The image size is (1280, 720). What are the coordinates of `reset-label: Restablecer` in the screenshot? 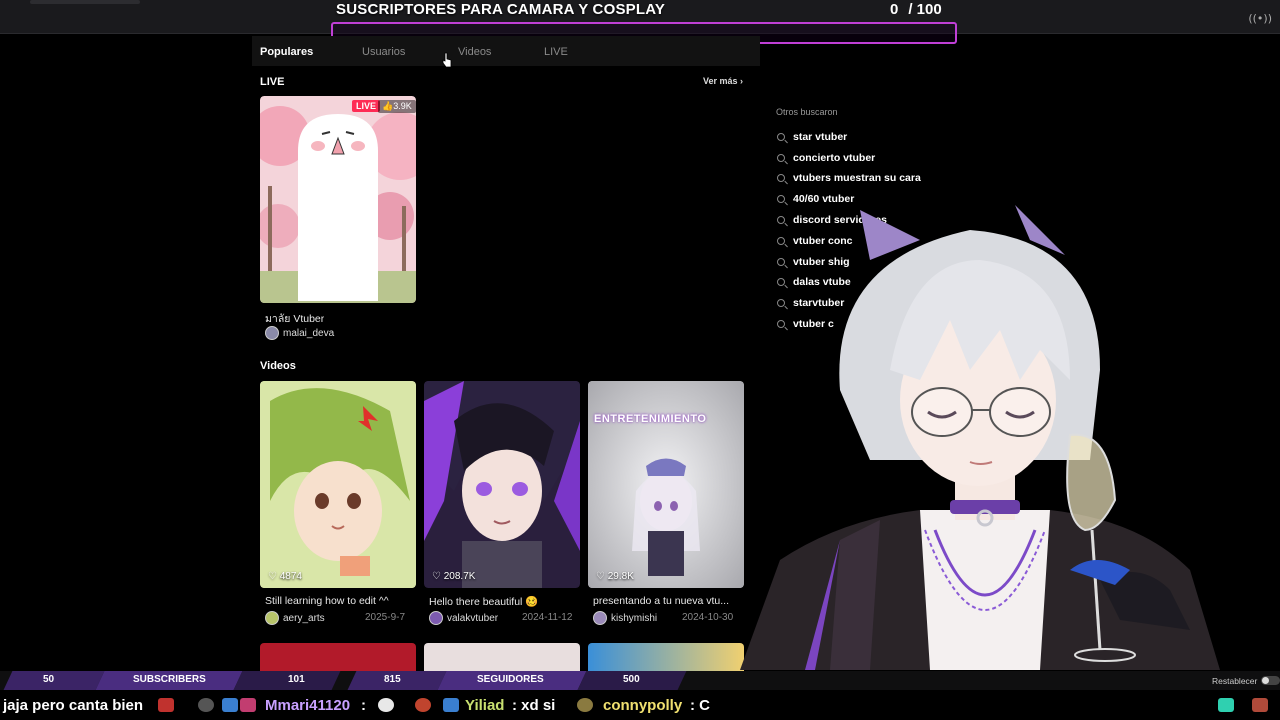 It's located at (1235, 681).